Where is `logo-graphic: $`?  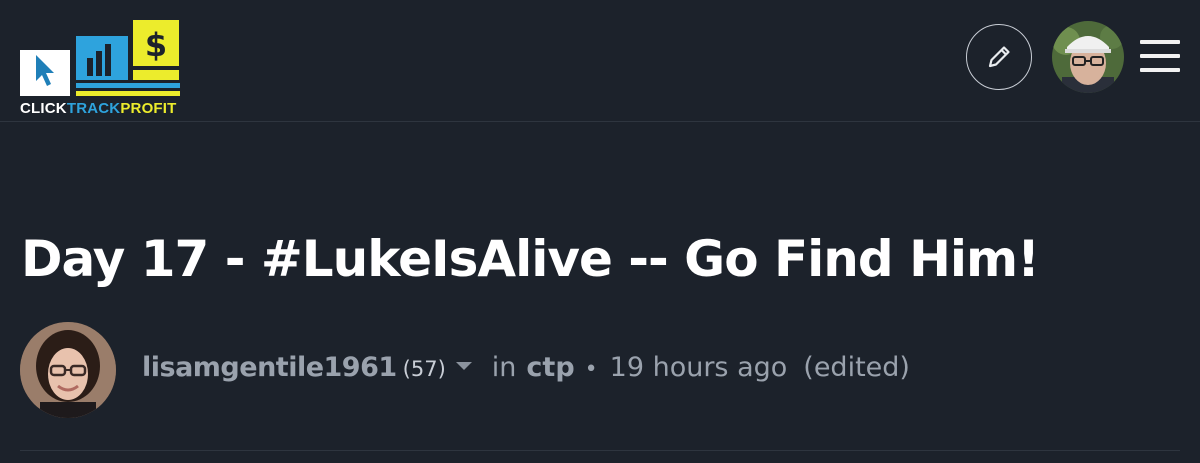 logo-graphic: $ is located at coordinates (100, 58).